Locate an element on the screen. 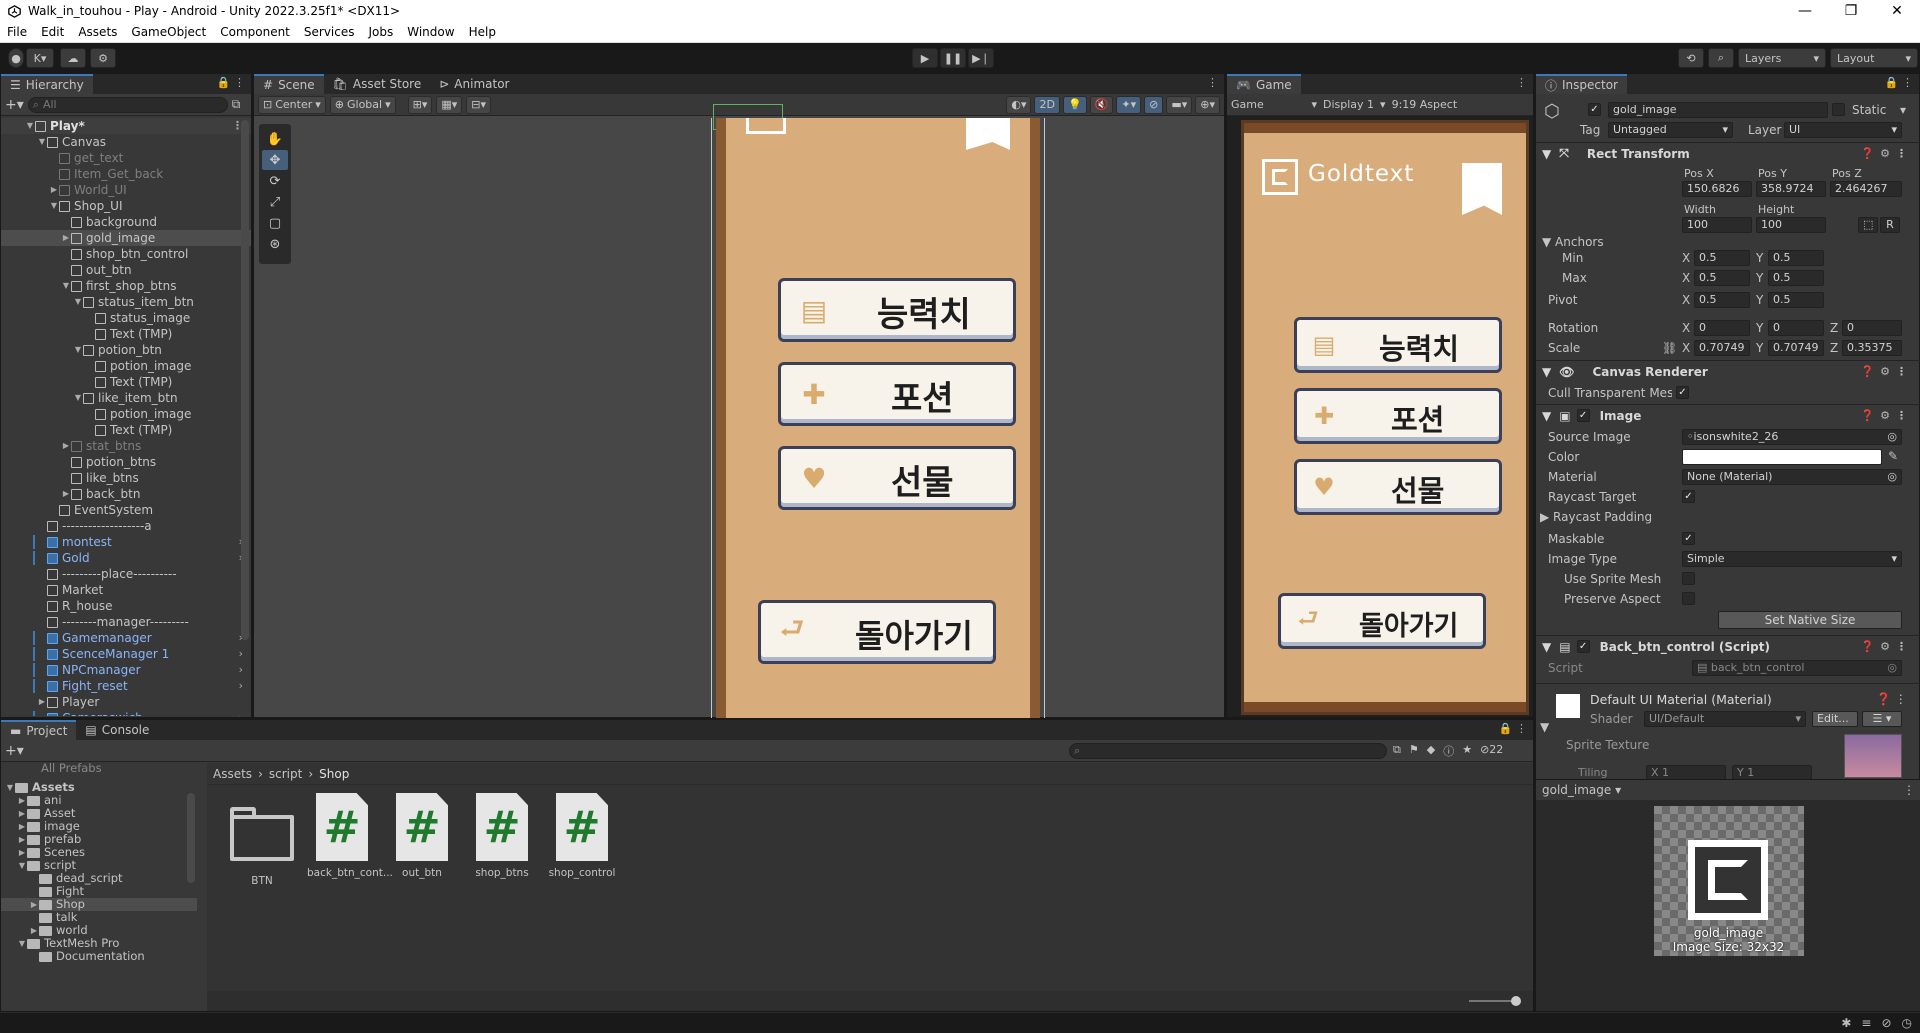 Image resolution: width=1920 pixels, height=1033 pixels. tiling-x-field: X 1 is located at coordinates (1686, 772).